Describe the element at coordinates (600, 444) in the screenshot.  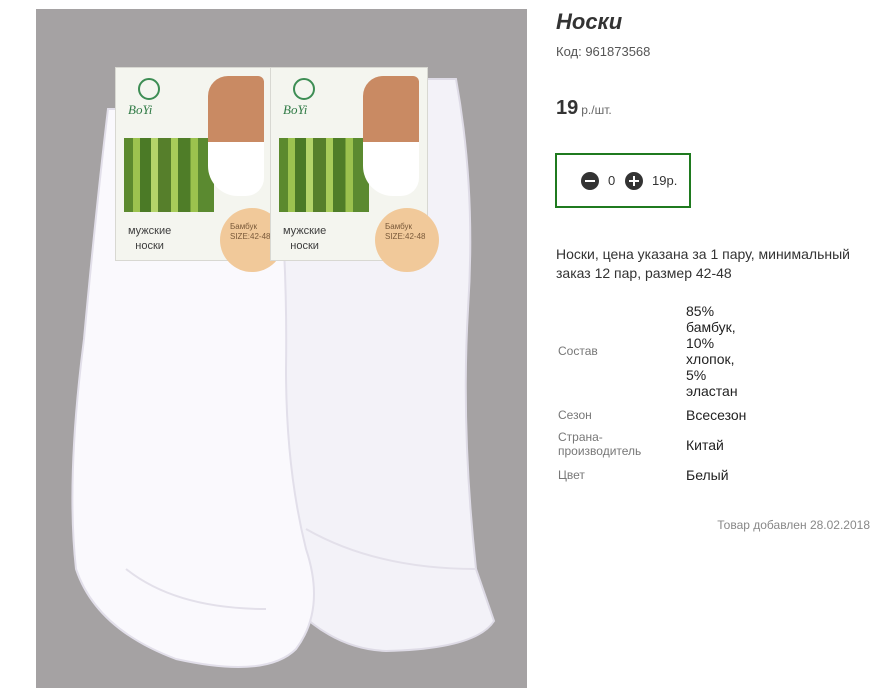
I see `property-label-country: Страна-производитель` at that location.